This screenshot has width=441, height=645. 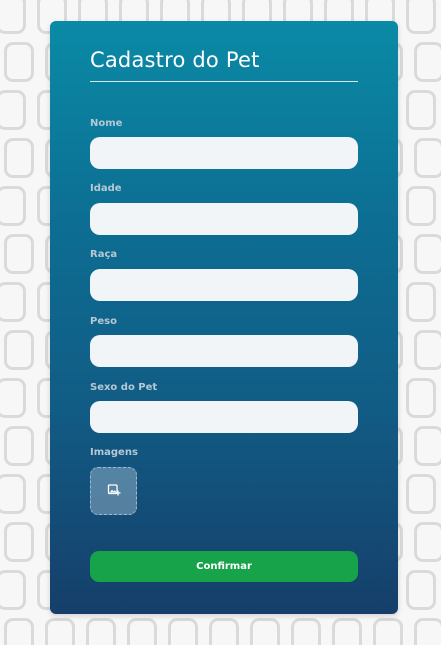 I want to click on images-label: Imagens, so click(x=114, y=452).